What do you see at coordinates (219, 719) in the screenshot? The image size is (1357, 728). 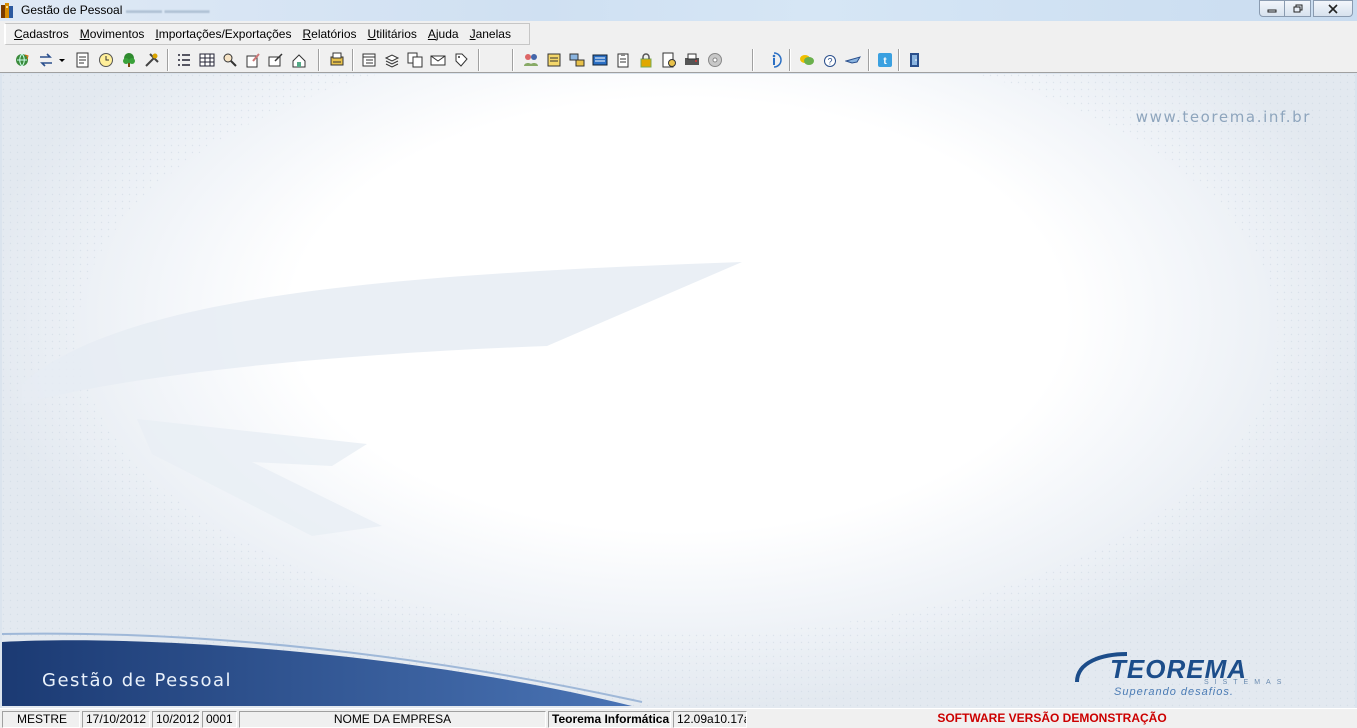 I see `status-company-code: 0001` at bounding box center [219, 719].